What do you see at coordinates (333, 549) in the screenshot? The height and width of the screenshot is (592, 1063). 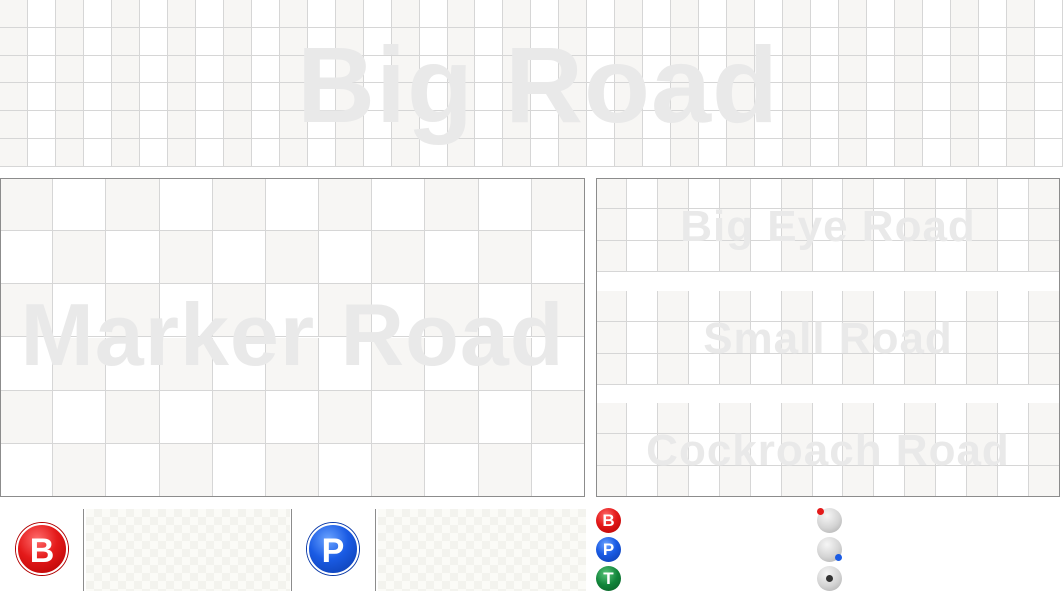 I see `predict-player-button: P` at bounding box center [333, 549].